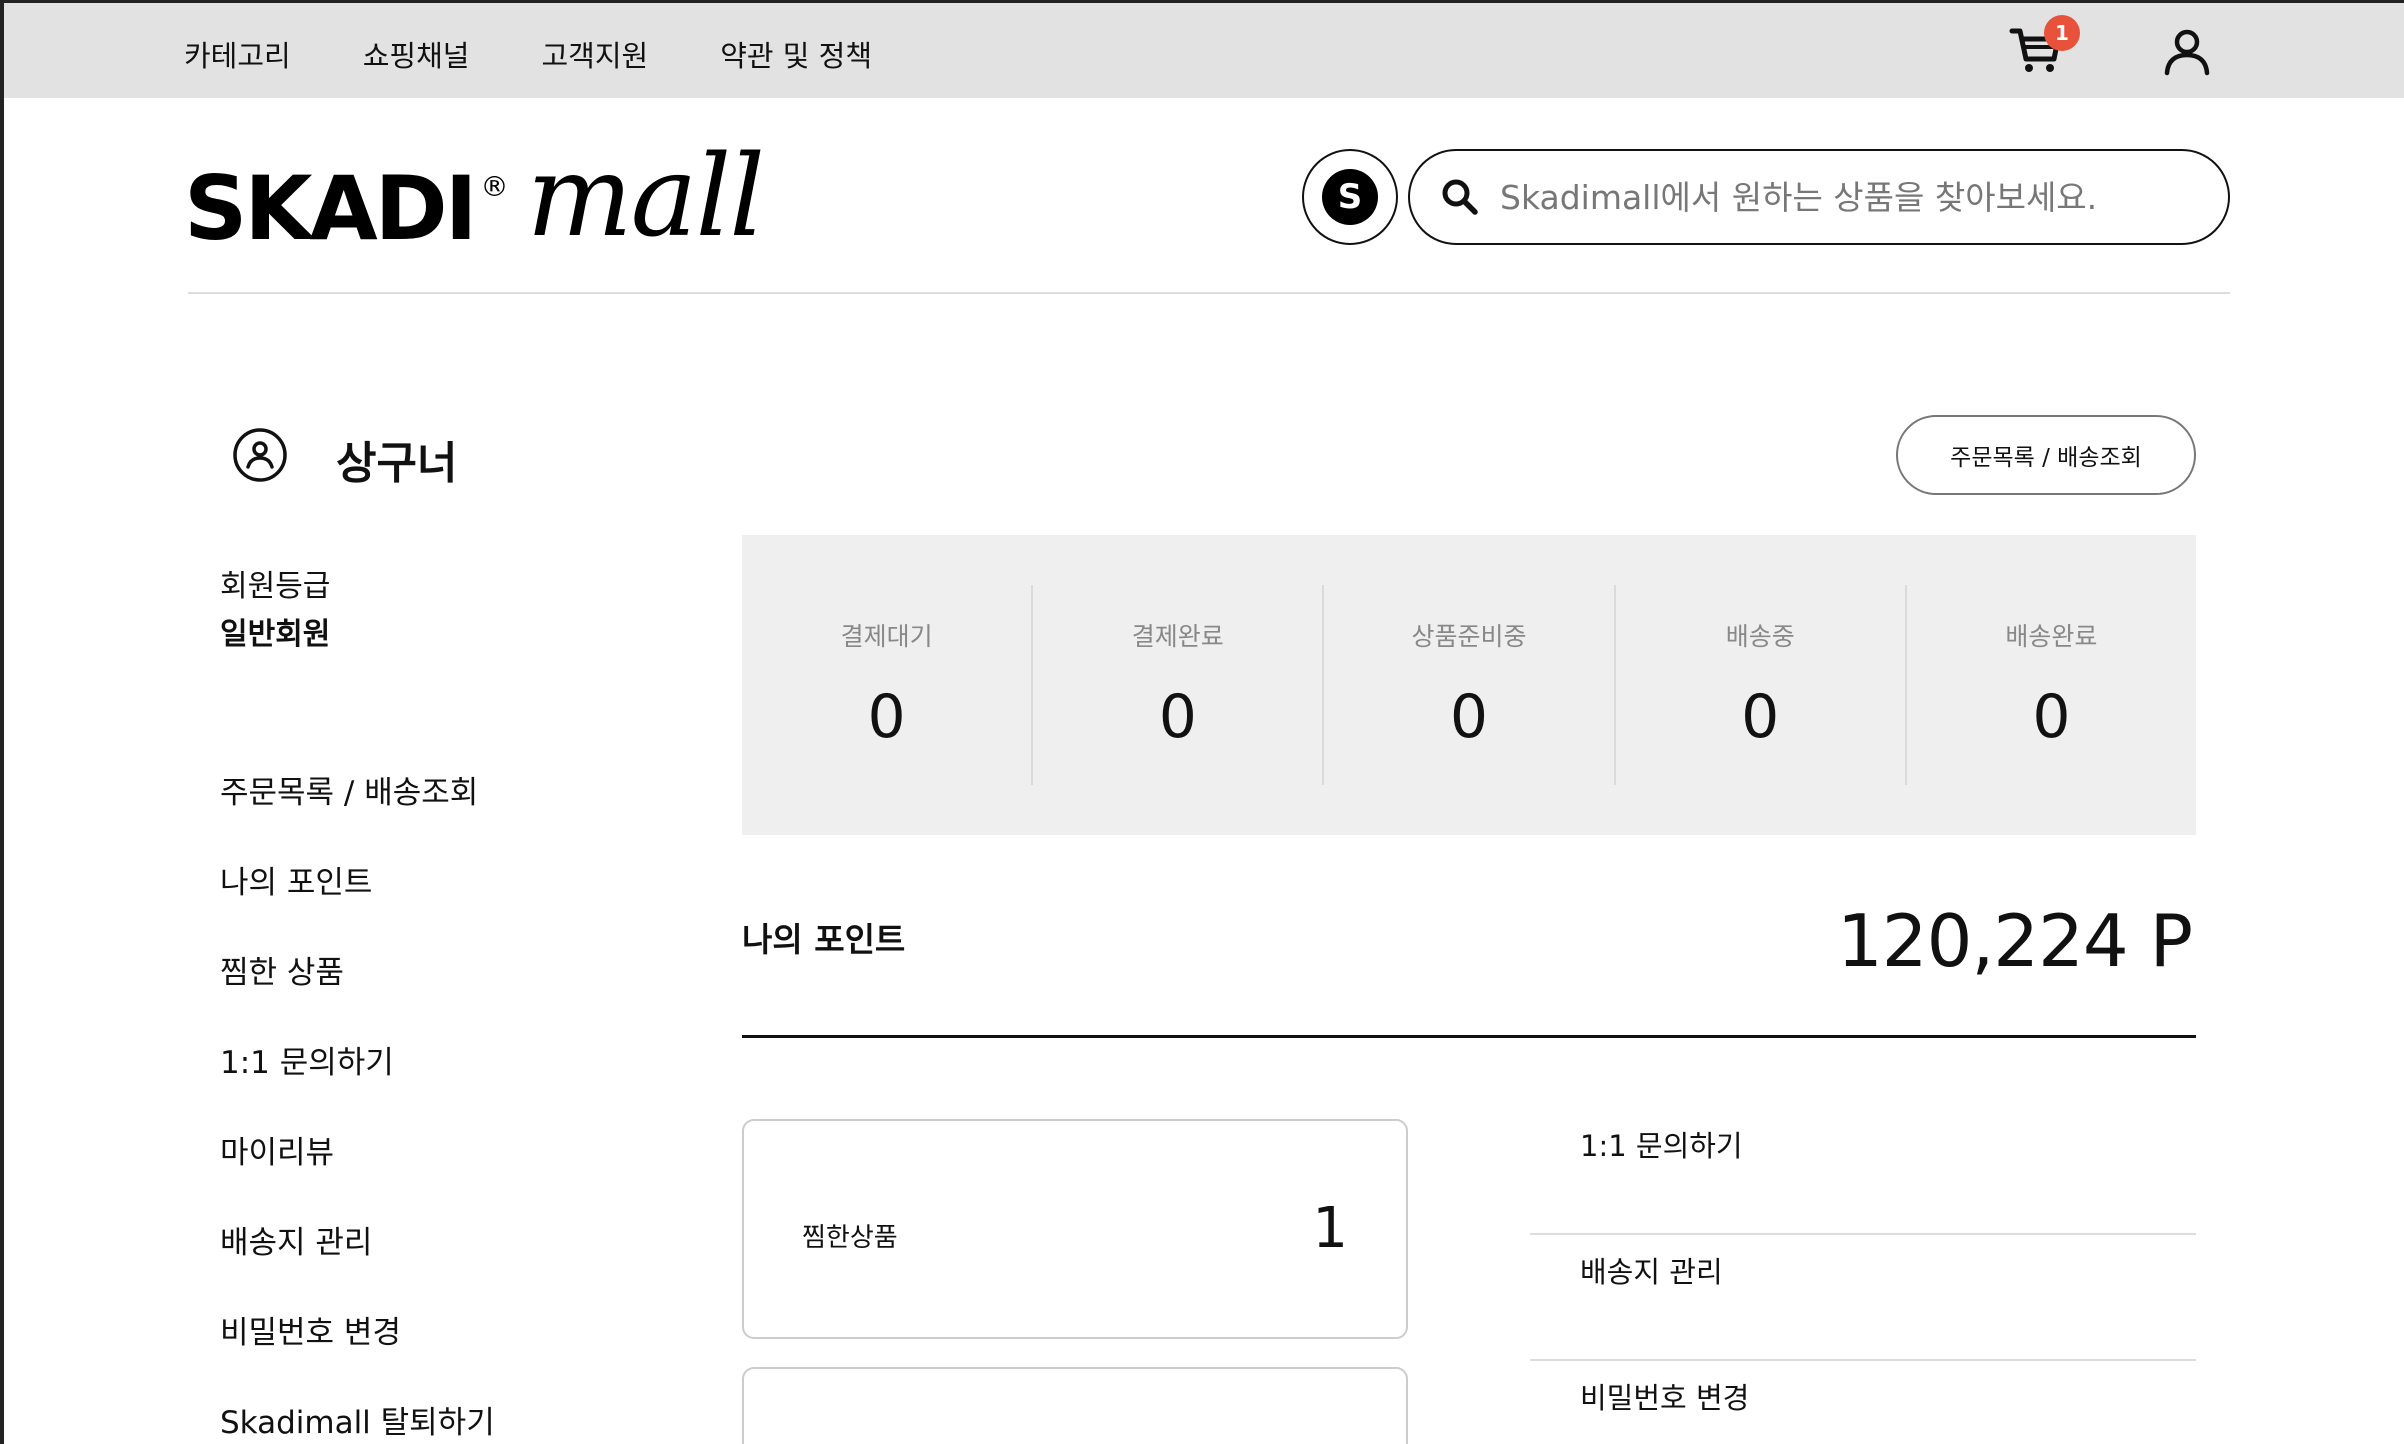  Describe the element at coordinates (357, 1358) in the screenshot. I see `sidebar-item-change-password: 비밀번호 변경` at that location.